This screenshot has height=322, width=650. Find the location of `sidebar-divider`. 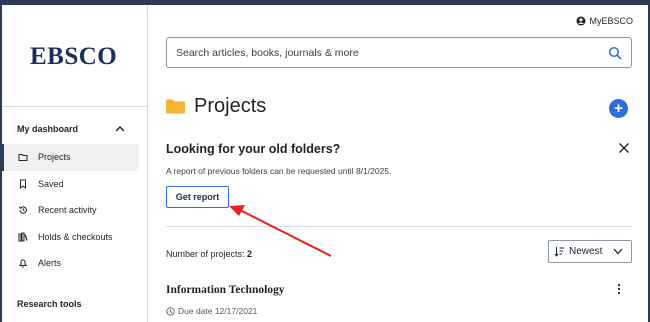

sidebar-divider is located at coordinates (74, 106).